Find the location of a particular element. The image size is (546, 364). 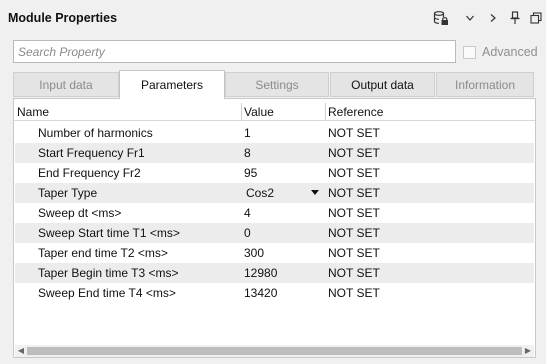

property-row: Sweep dt <ms> 4 NOT SET is located at coordinates (274, 213).